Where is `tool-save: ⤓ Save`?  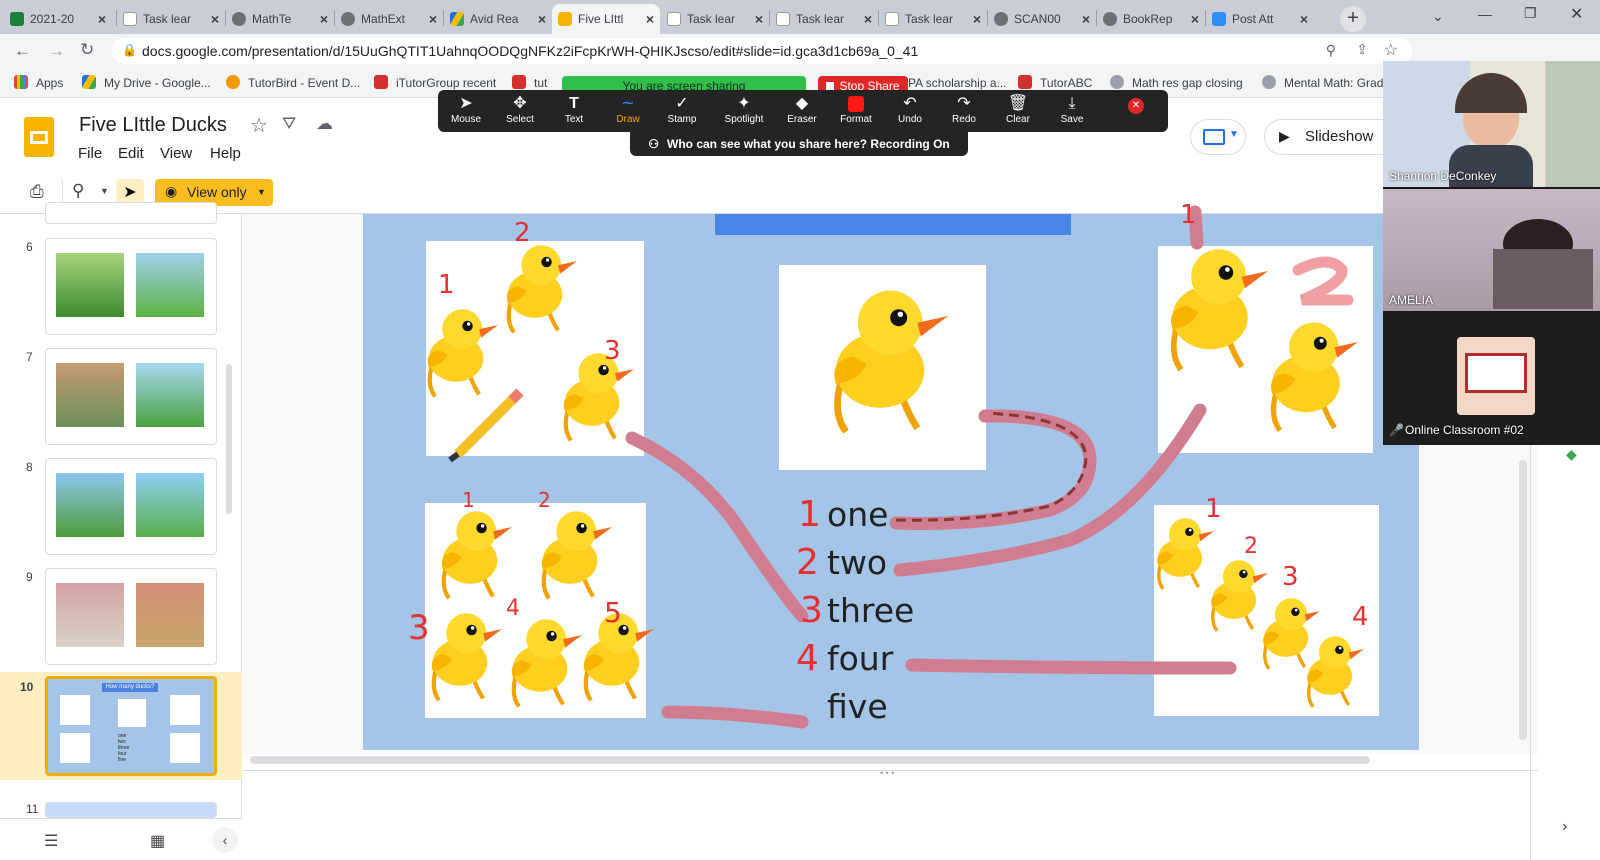 tool-save: ⤓ Save is located at coordinates (1072, 112).